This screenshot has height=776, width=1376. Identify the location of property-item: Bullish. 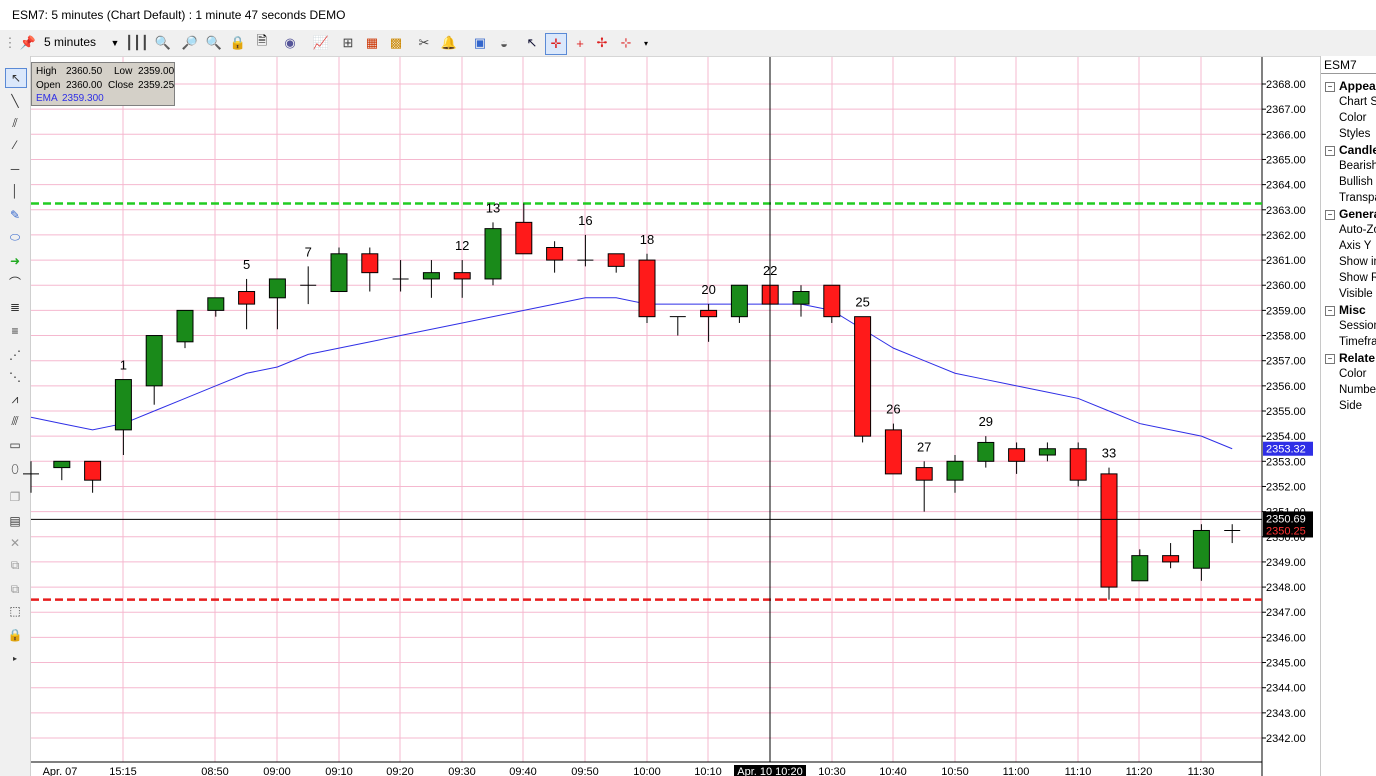
(1348, 182).